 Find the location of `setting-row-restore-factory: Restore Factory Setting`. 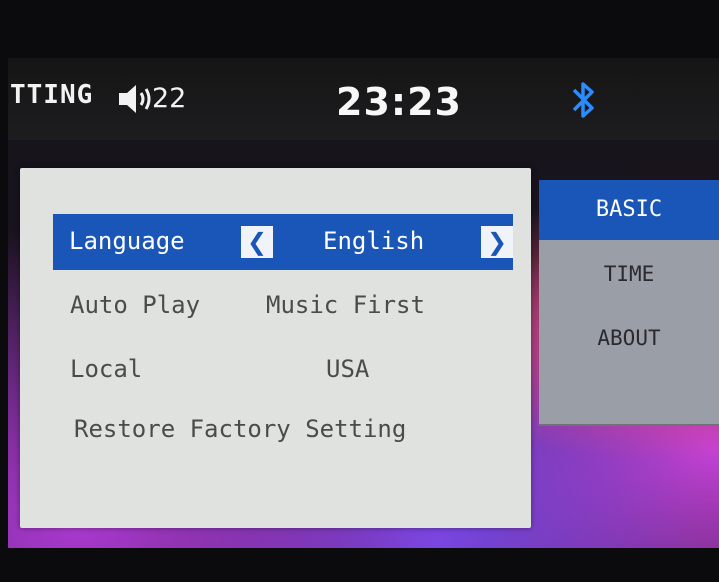

setting-row-restore-factory: Restore Factory Setting is located at coordinates (284, 428).